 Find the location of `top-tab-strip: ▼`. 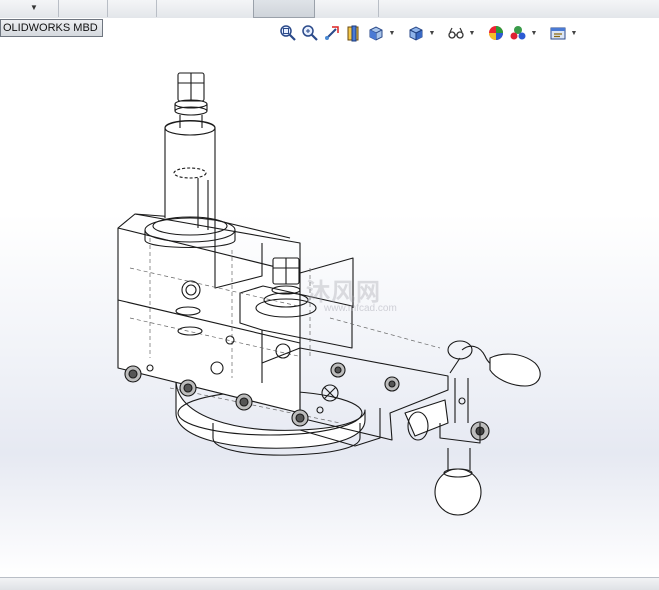

top-tab-strip: ▼ is located at coordinates (329, 9).